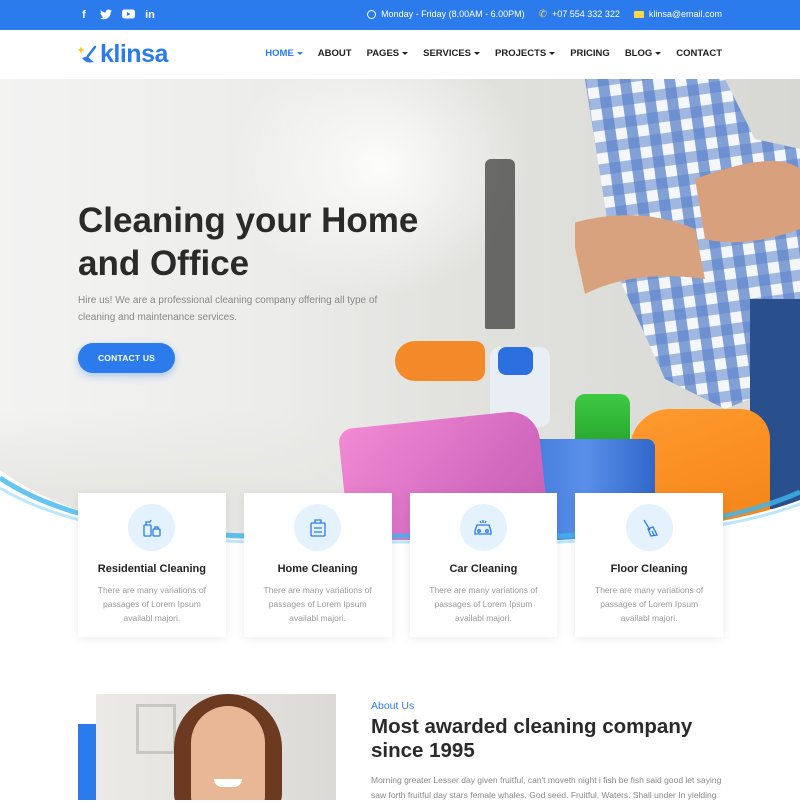  What do you see at coordinates (699, 53) in the screenshot?
I see `nav-item-contact: CONTACT` at bounding box center [699, 53].